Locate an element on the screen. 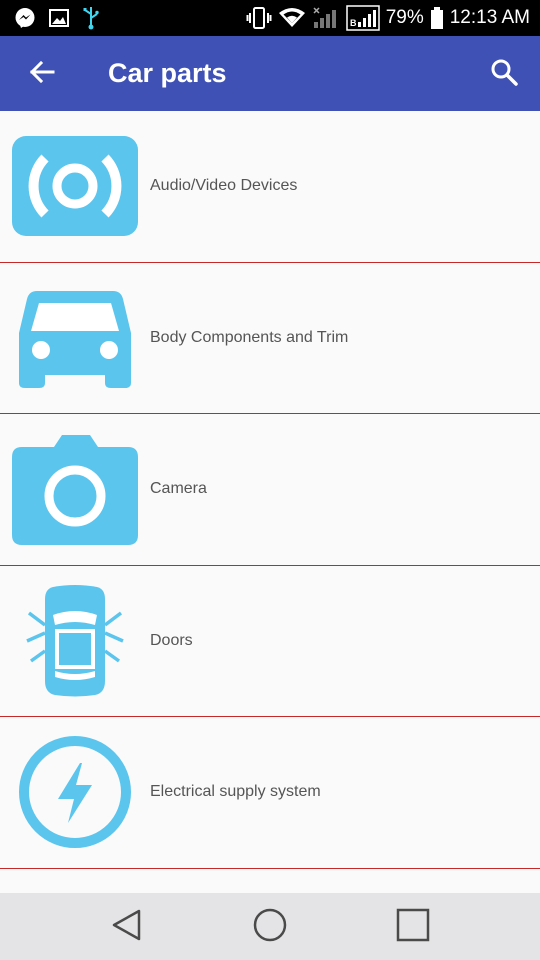 The height and width of the screenshot is (960, 540). system-nav-bar is located at coordinates (270, 926).